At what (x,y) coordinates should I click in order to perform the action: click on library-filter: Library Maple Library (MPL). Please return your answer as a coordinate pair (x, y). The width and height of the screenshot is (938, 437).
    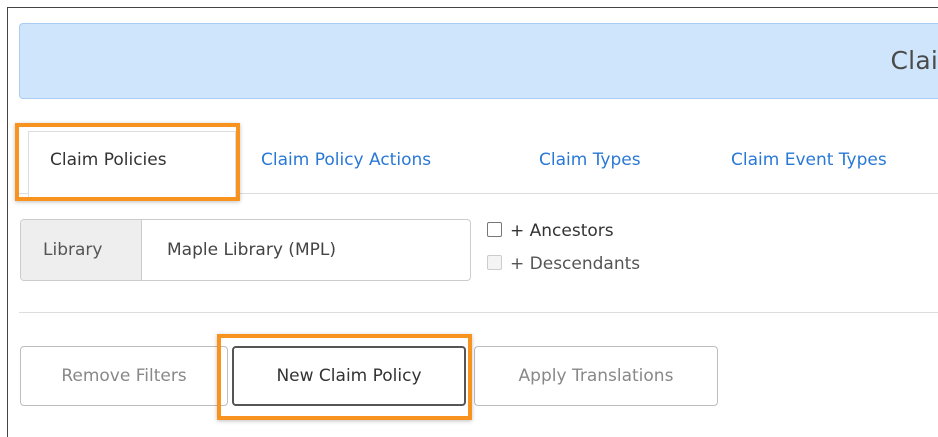
    Looking at the image, I should click on (245, 250).